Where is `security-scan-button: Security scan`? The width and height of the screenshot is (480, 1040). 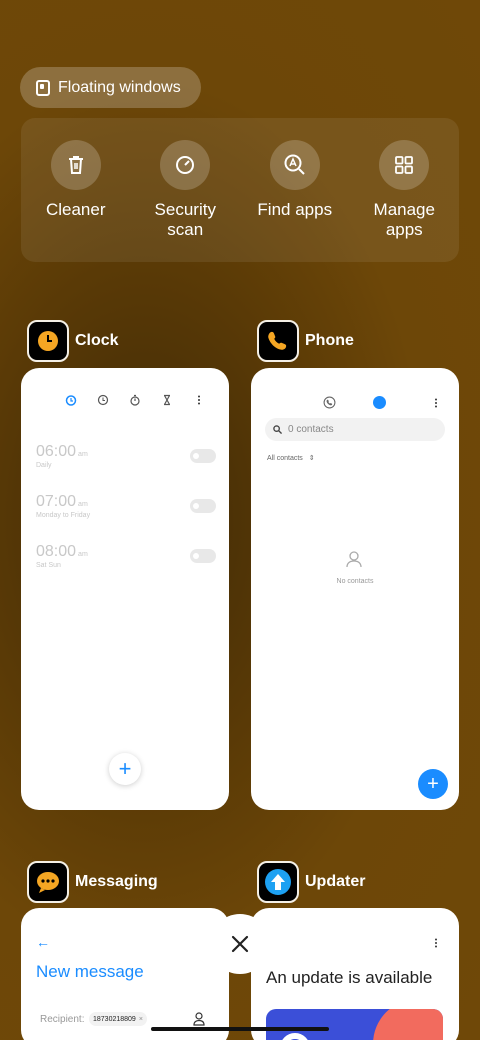
security-scan-button: Security scan is located at coordinates (185, 201).